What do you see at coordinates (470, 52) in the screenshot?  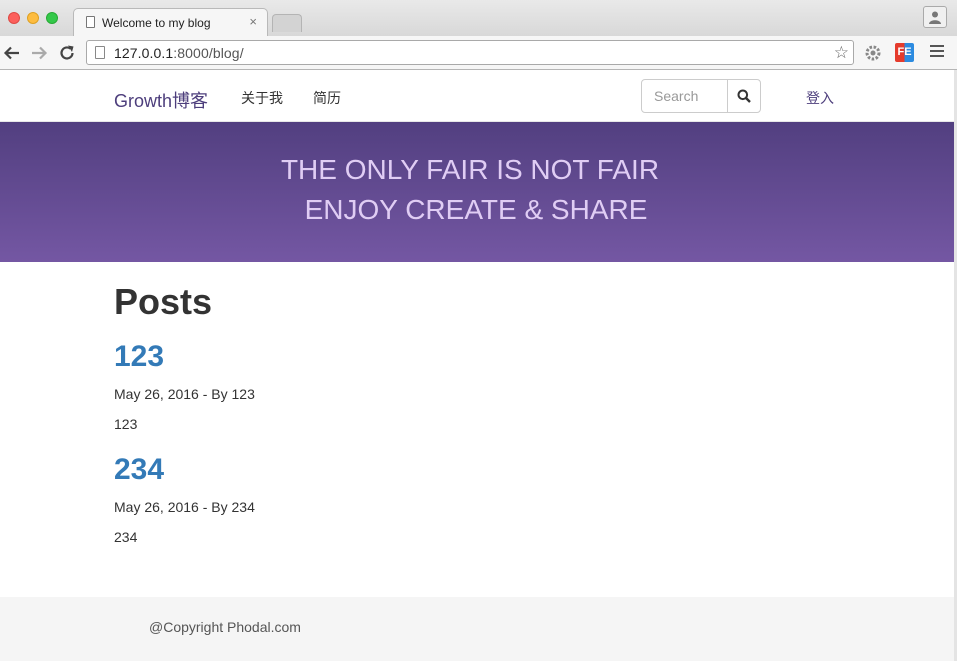 I see `address-bar: 127.0.0.1:8000/blog/ ☆` at bounding box center [470, 52].